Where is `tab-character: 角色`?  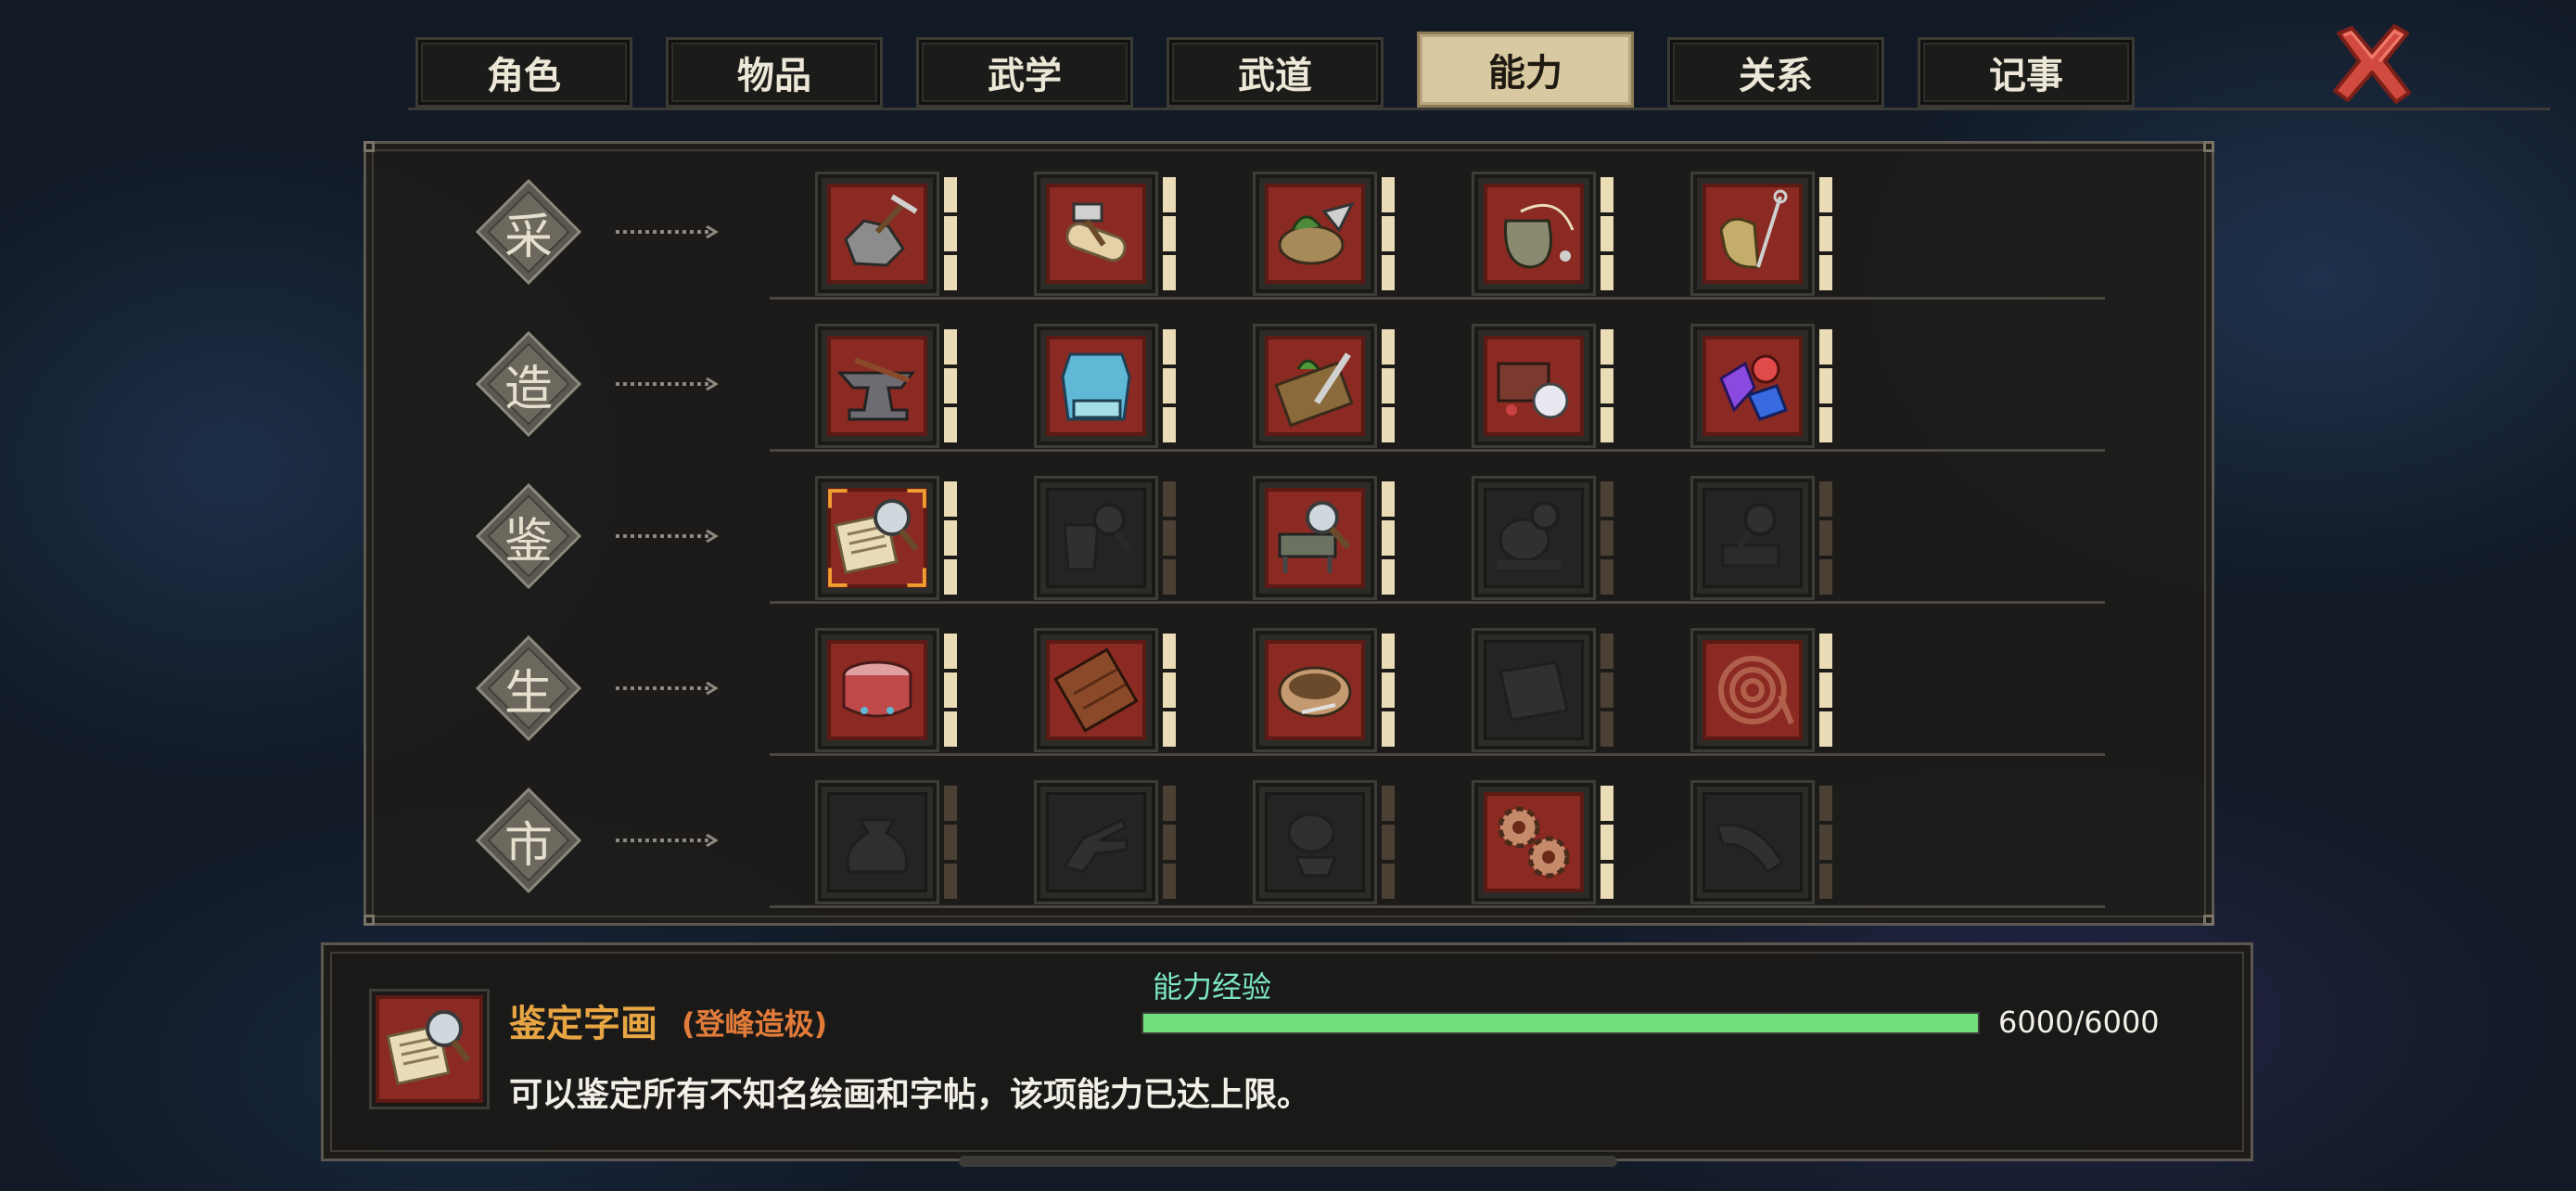
tab-character: 角色 is located at coordinates (523, 72).